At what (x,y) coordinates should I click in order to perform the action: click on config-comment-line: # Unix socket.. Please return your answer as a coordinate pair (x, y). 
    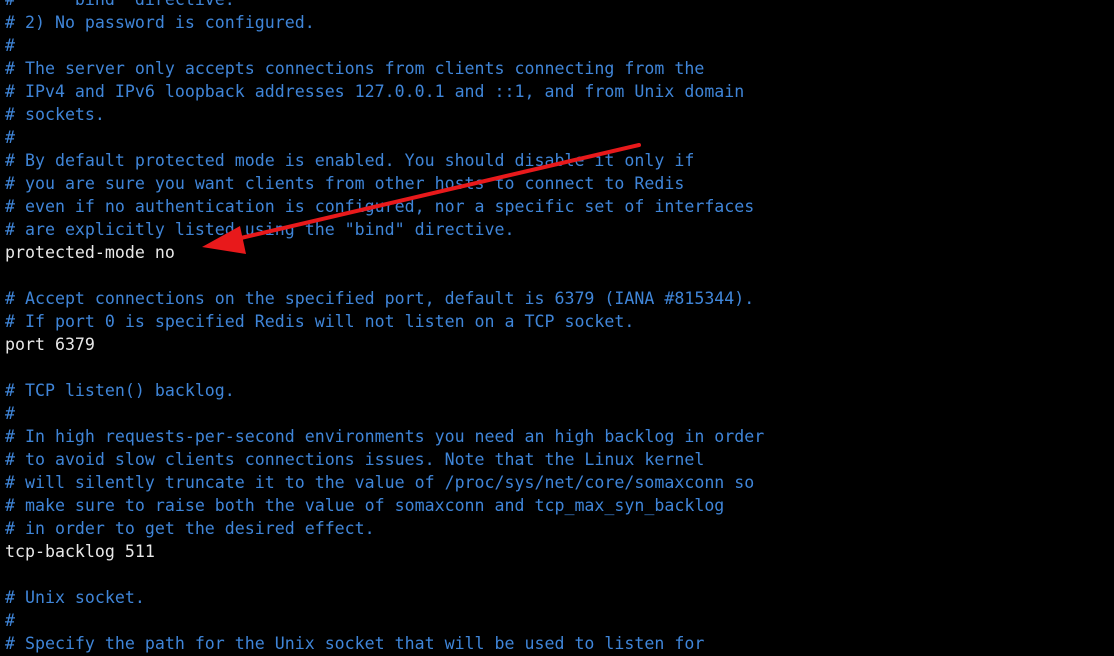
    Looking at the image, I should click on (75, 597).